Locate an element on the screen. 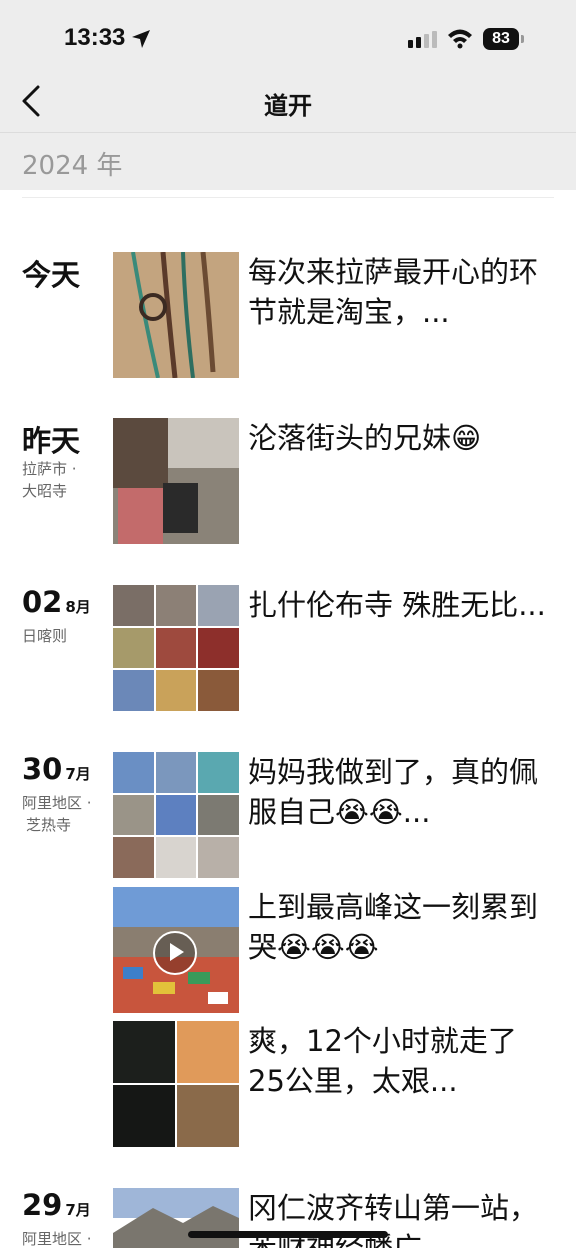 This screenshot has width=576, height=1248. nav-bar: 道开 is located at coordinates (288, 101).